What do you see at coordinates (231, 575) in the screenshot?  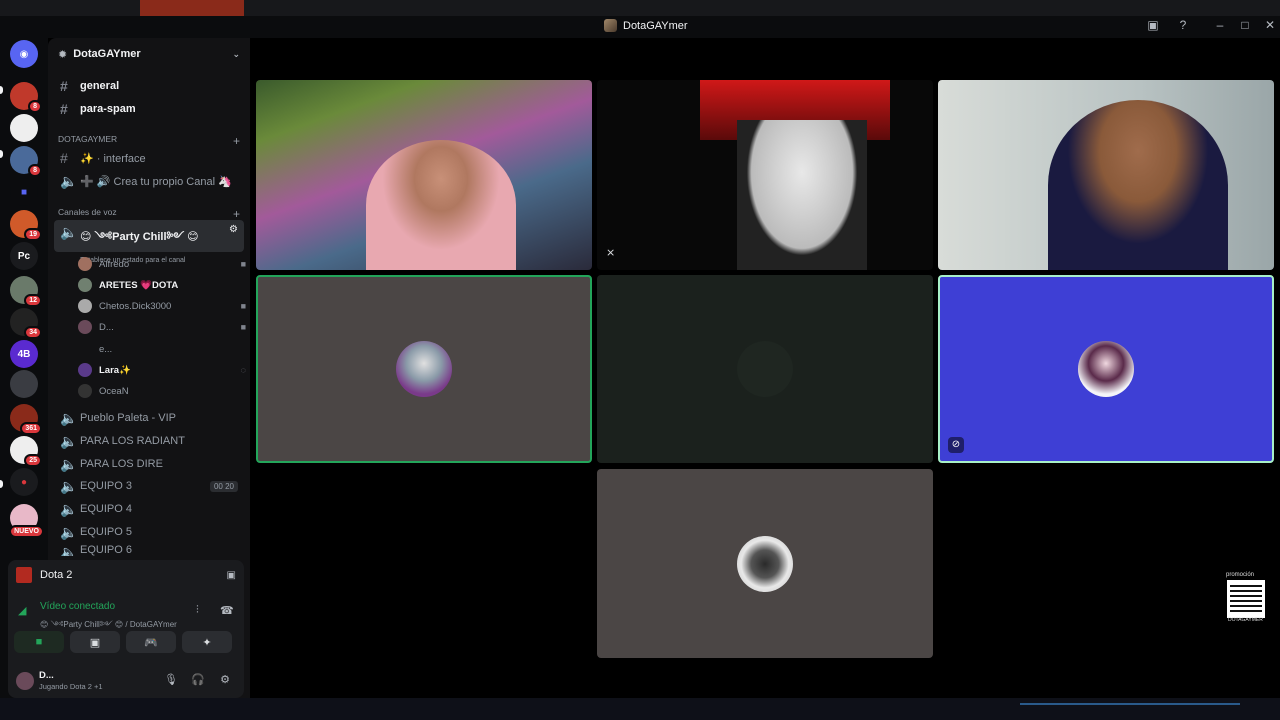 I see `stream-game-icon: ▣` at bounding box center [231, 575].